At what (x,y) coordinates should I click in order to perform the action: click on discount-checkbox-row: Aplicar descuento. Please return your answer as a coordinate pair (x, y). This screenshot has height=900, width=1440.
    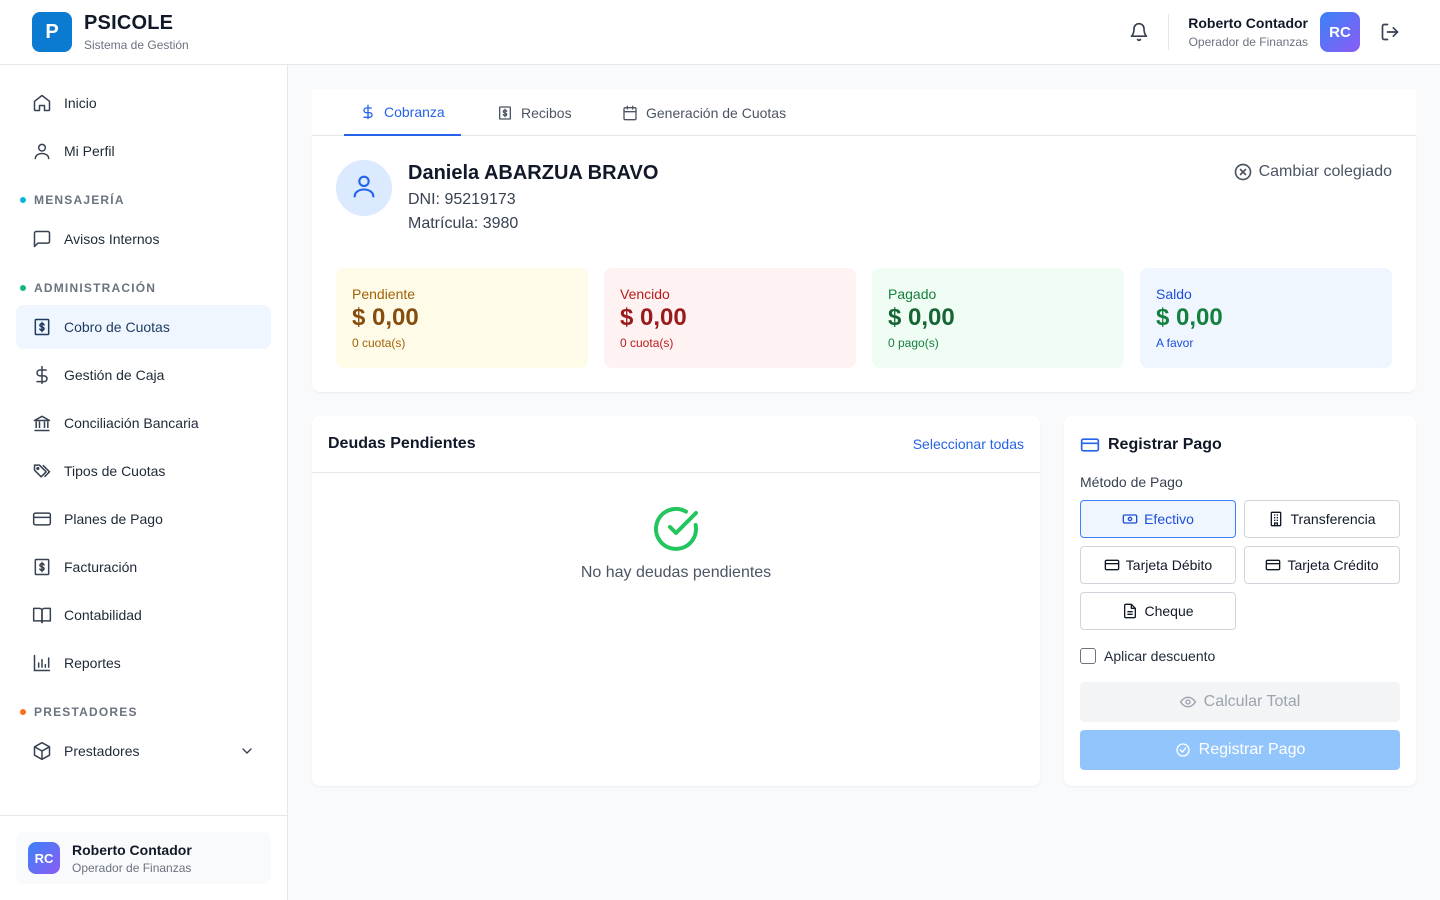
    Looking at the image, I should click on (1147, 656).